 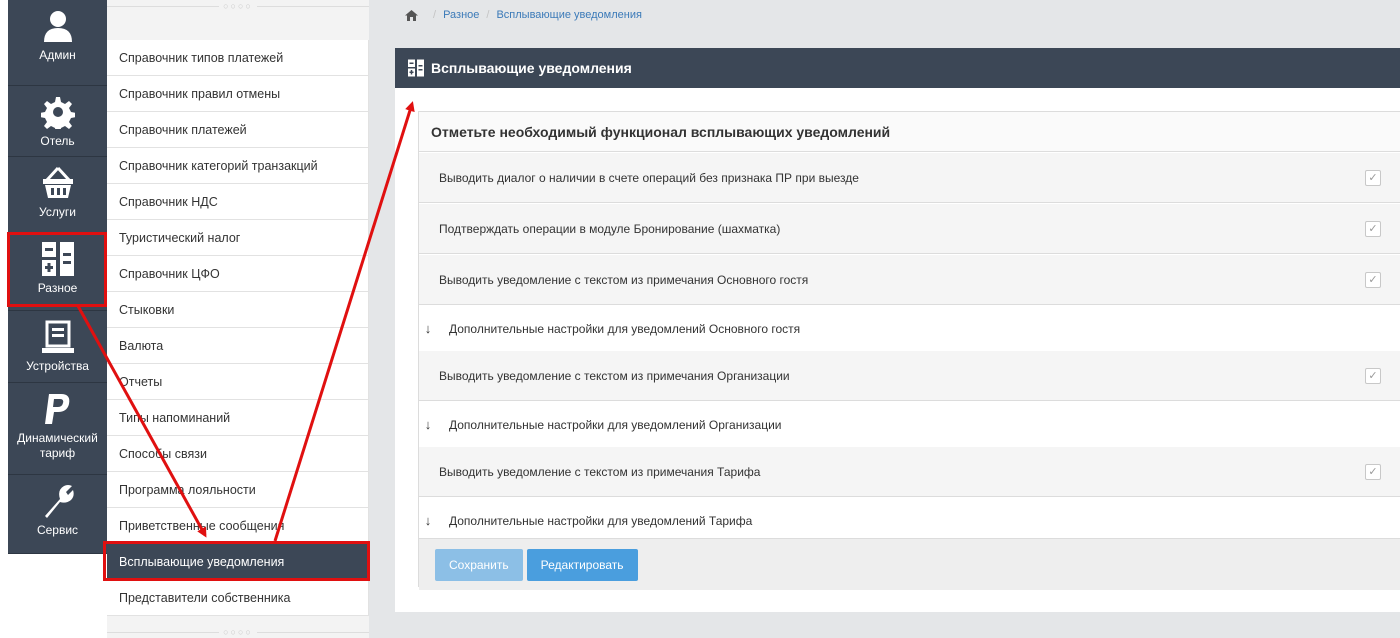 I want to click on submenu-item: Туристический налог, so click(x=238, y=238).